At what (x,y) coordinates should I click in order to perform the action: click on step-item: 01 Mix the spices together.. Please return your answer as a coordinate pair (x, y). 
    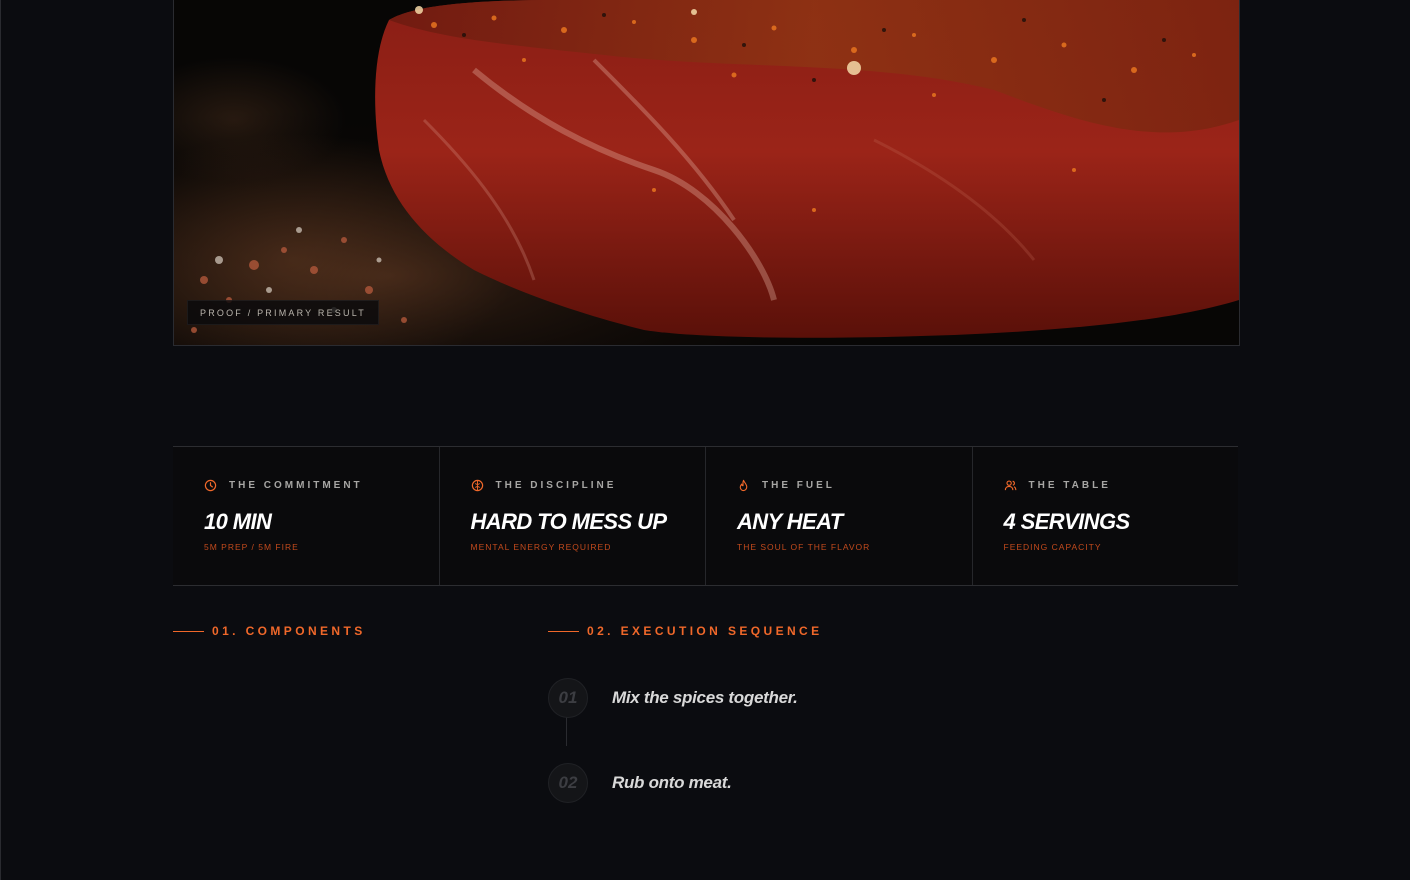
    Looking at the image, I should click on (673, 698).